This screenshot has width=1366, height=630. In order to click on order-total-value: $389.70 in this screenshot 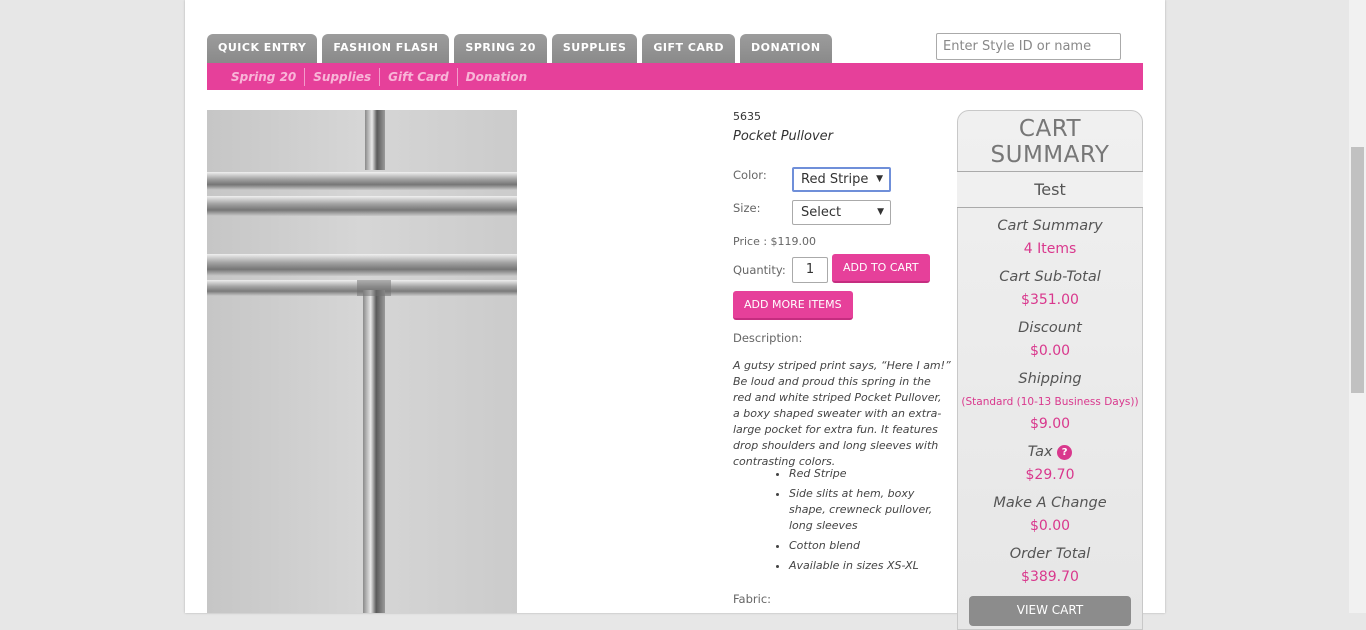, I will do `click(1050, 577)`.